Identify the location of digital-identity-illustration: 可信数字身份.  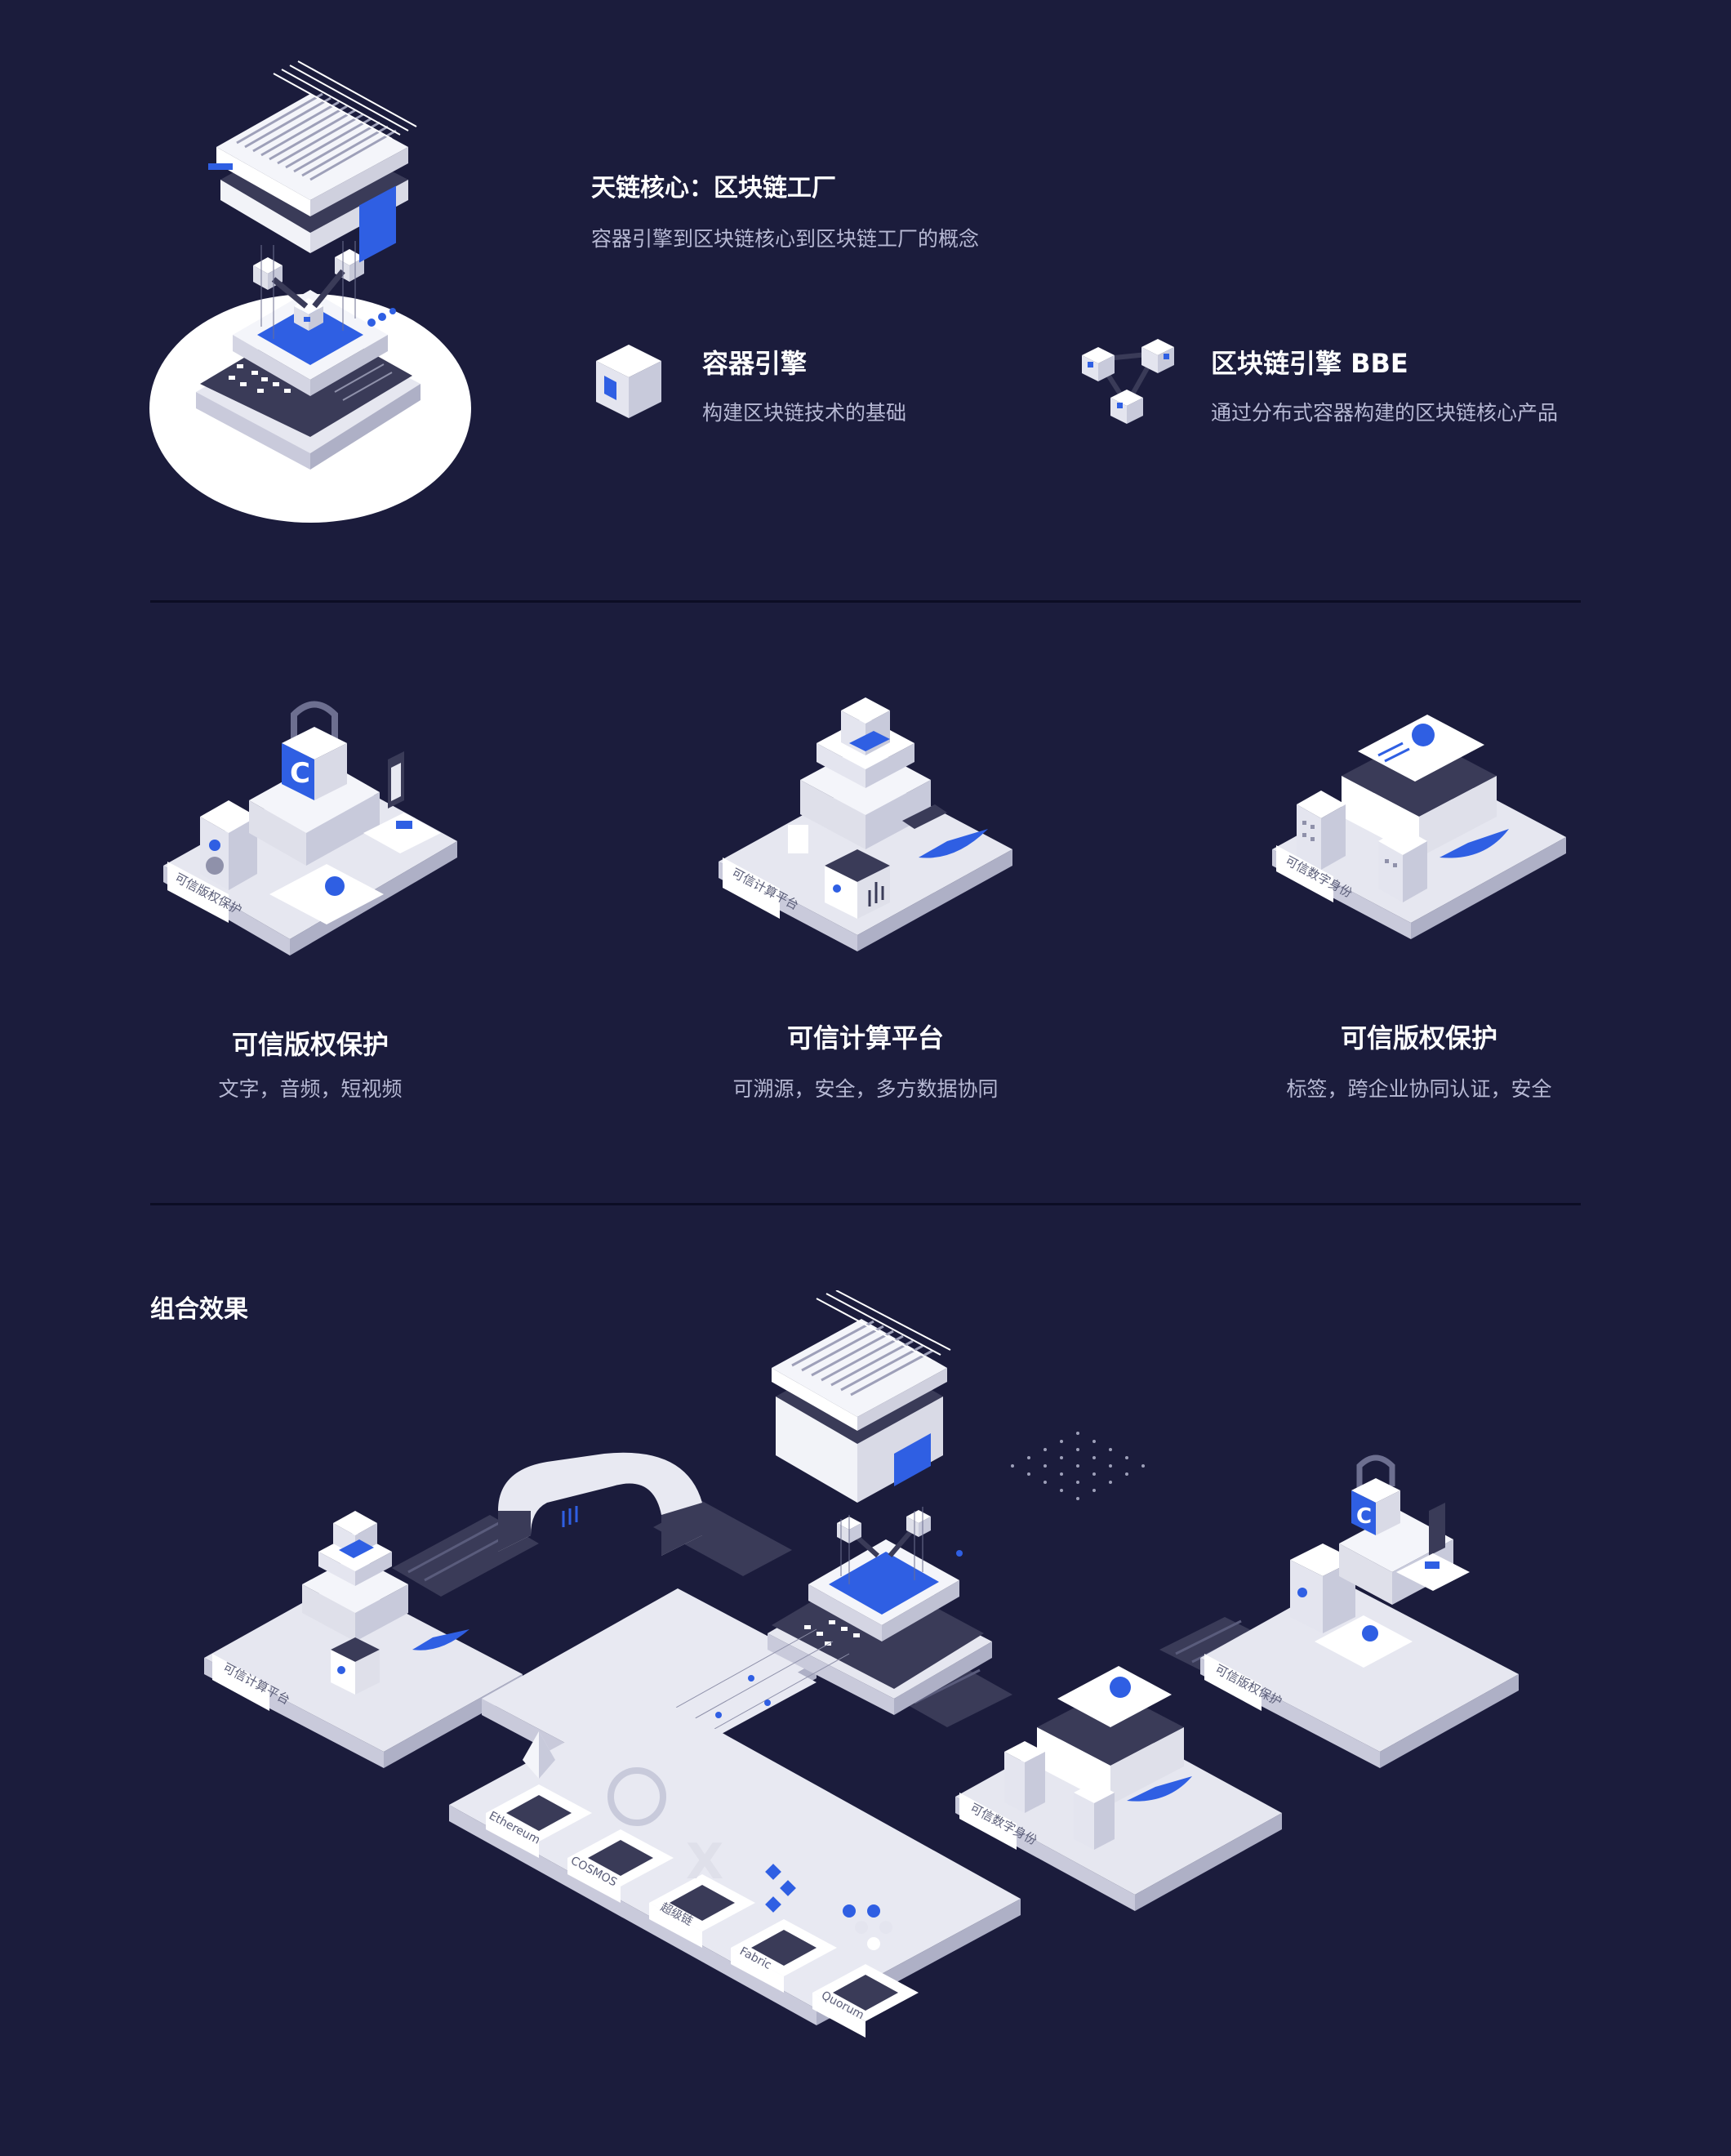
(1419, 827).